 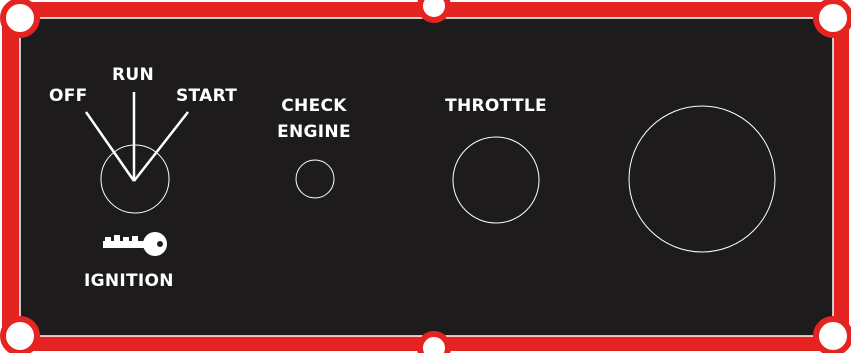 I want to click on check-engine-label-line2: ENGINE, so click(x=314, y=132).